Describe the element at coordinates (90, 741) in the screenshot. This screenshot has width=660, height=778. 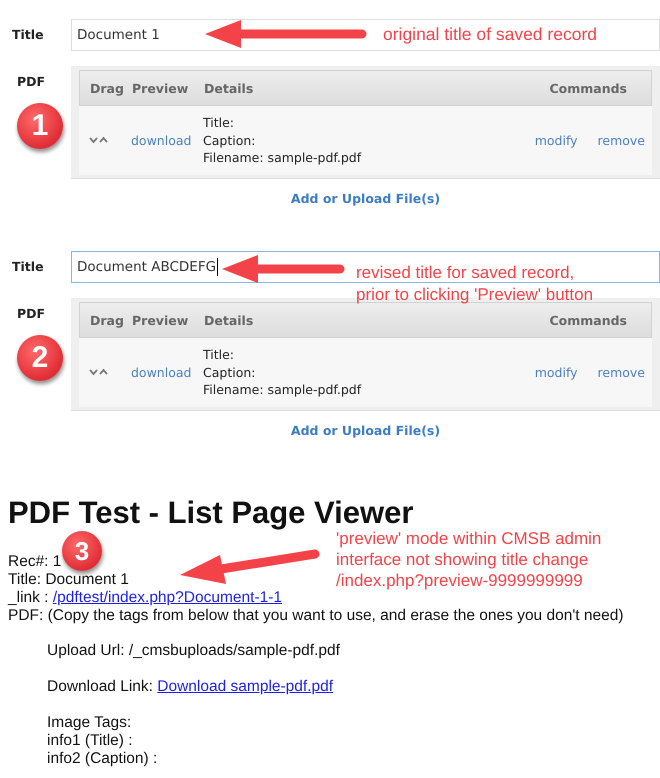
I see `info-text: info1 (Title) :` at that location.